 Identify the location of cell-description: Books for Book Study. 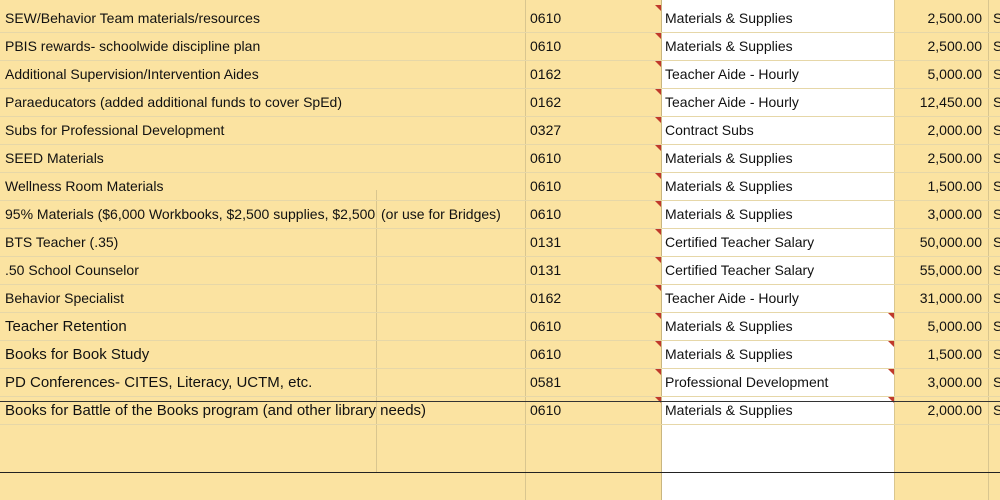
(265, 354).